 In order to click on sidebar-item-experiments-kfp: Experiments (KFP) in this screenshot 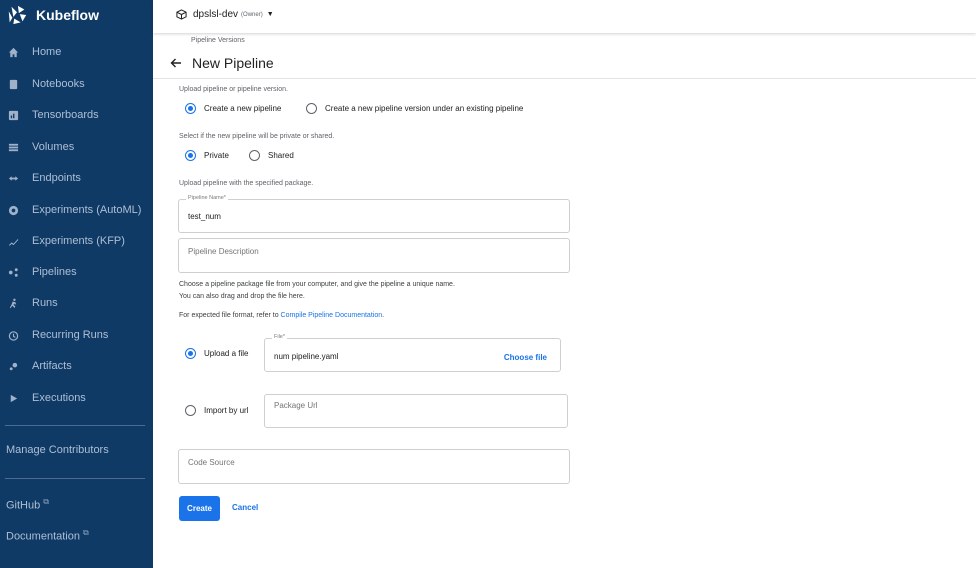, I will do `click(76, 241)`.